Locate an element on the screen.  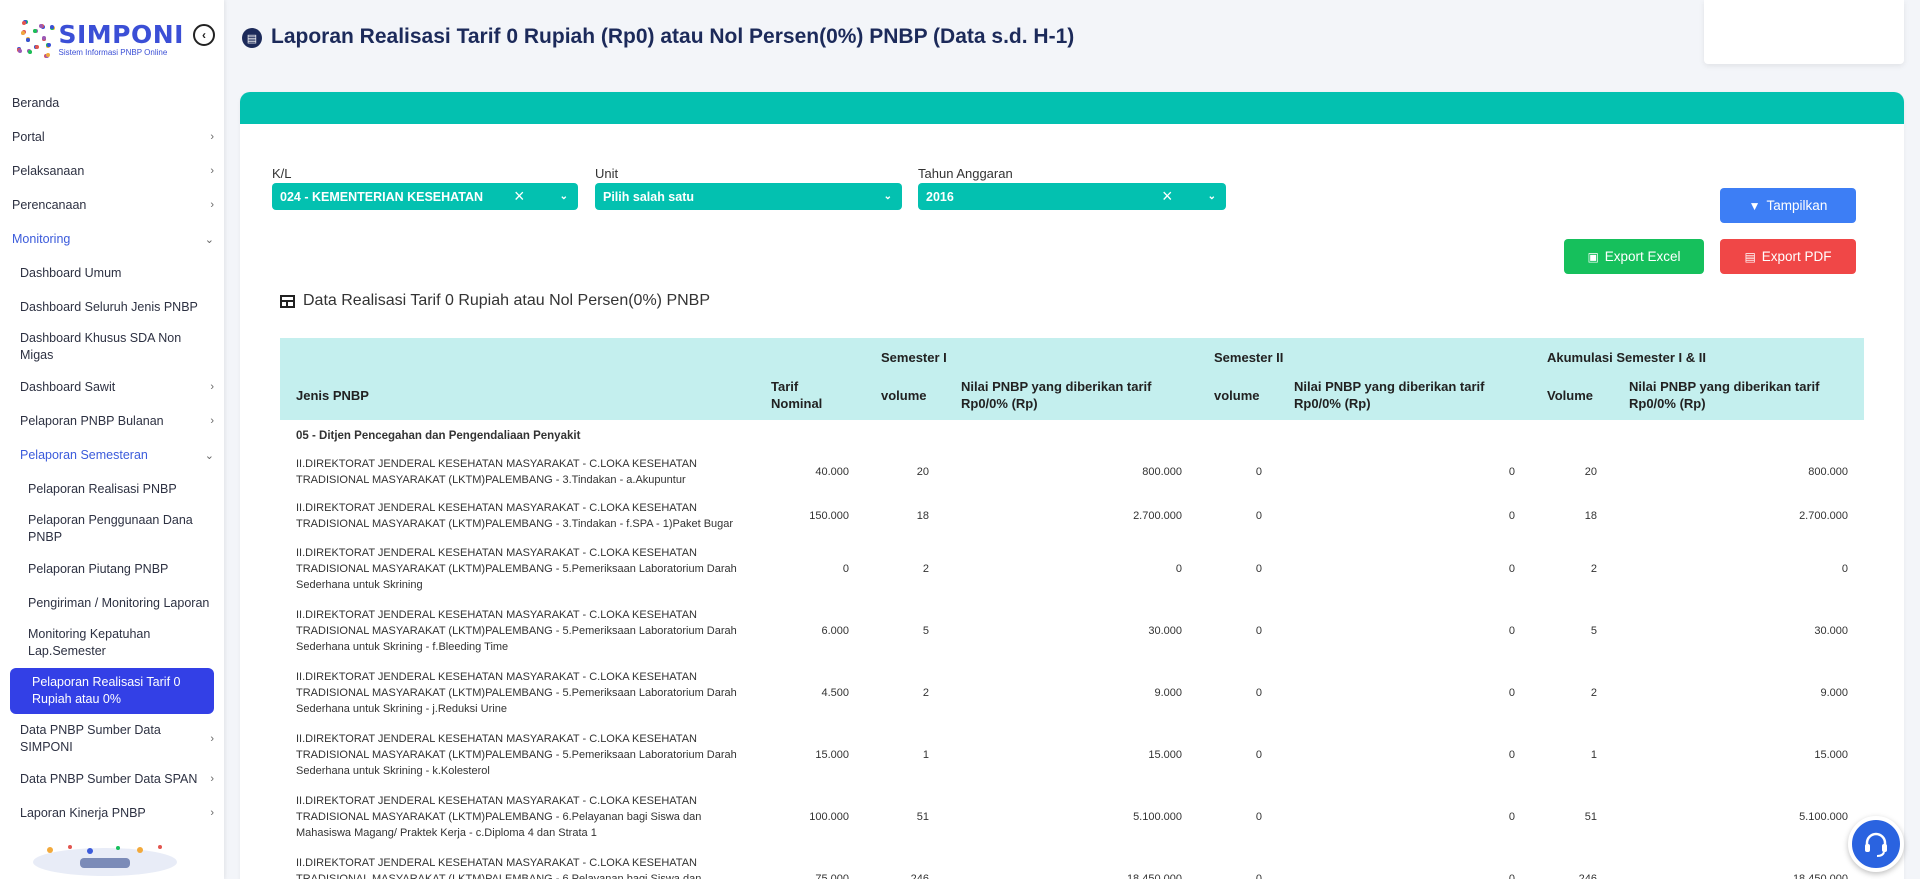
tampilkan-label: Tampilkan is located at coordinates (1797, 205).